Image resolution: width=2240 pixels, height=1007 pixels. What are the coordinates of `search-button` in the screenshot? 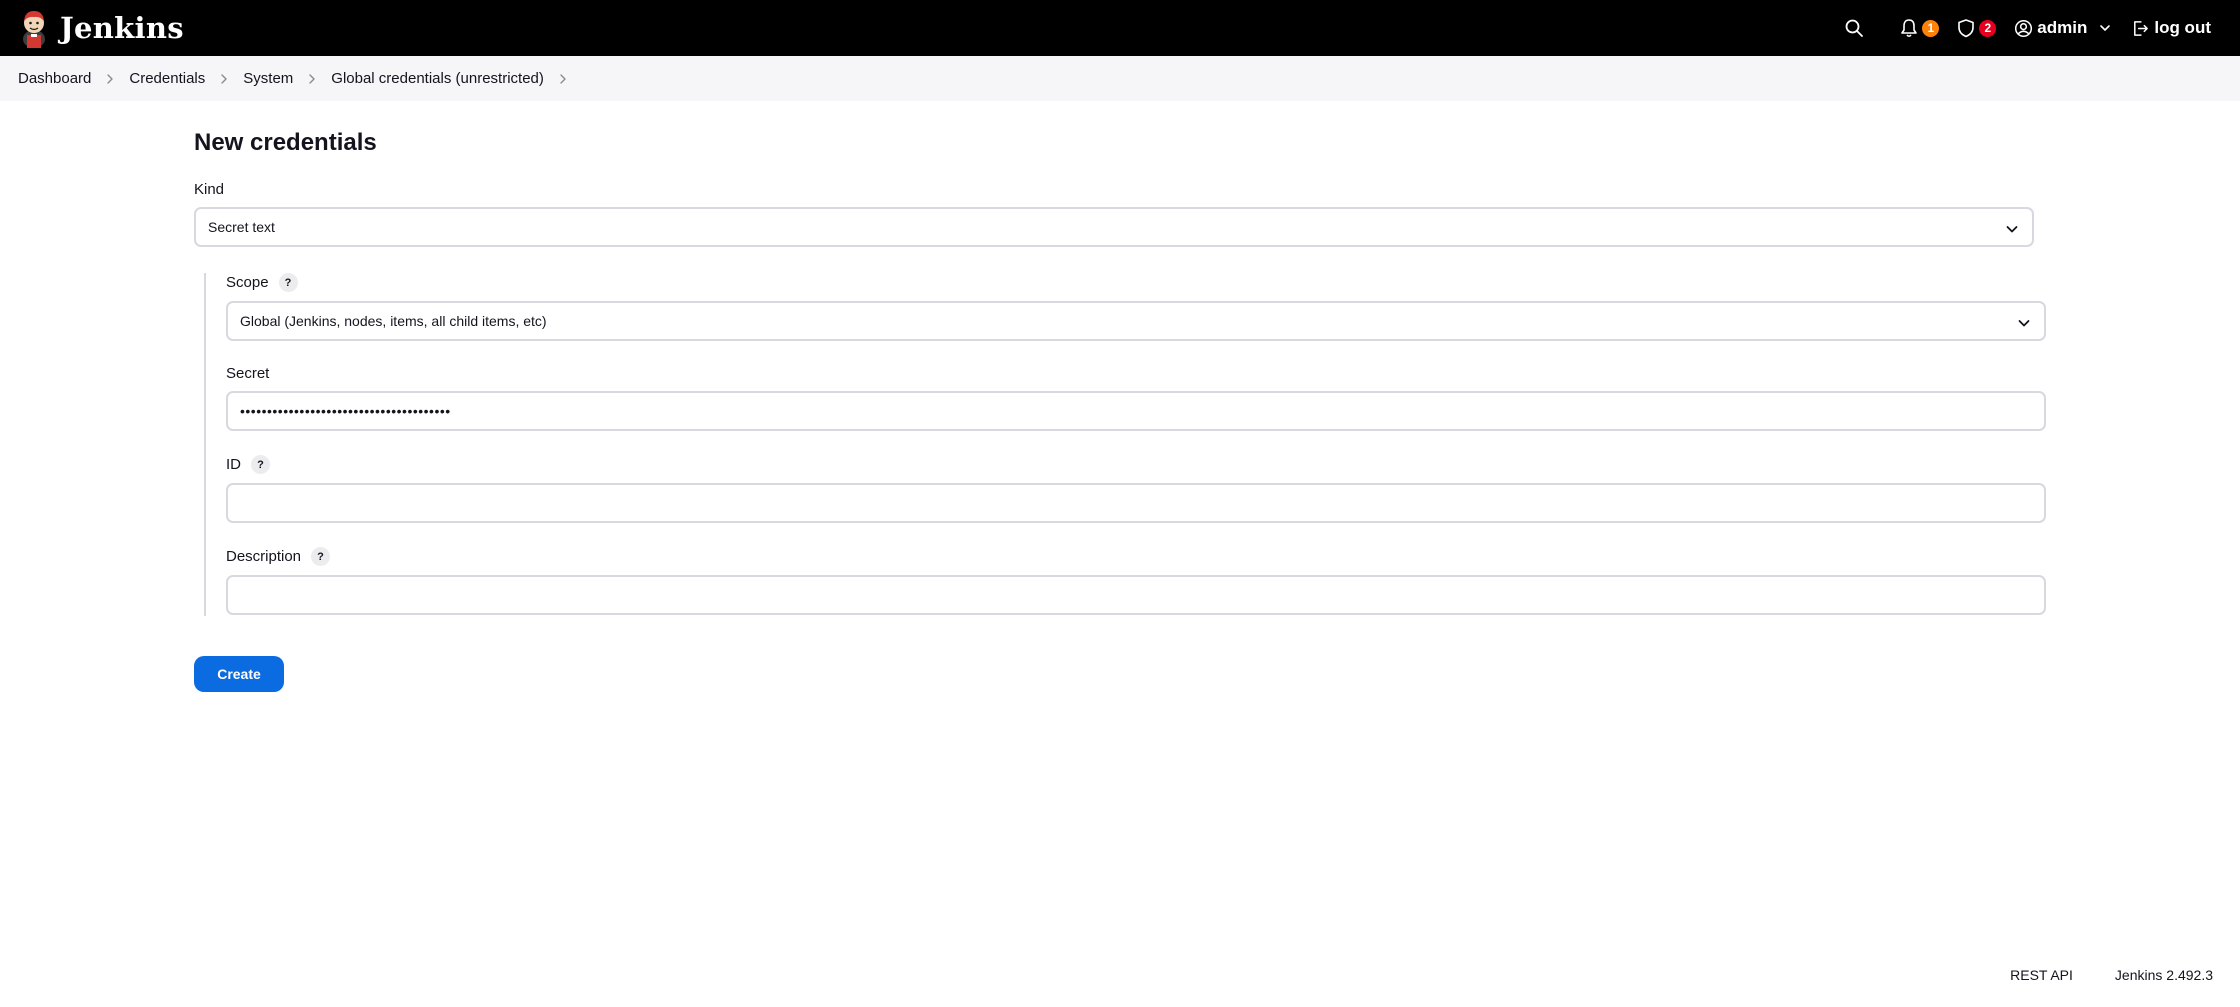 It's located at (1854, 28).